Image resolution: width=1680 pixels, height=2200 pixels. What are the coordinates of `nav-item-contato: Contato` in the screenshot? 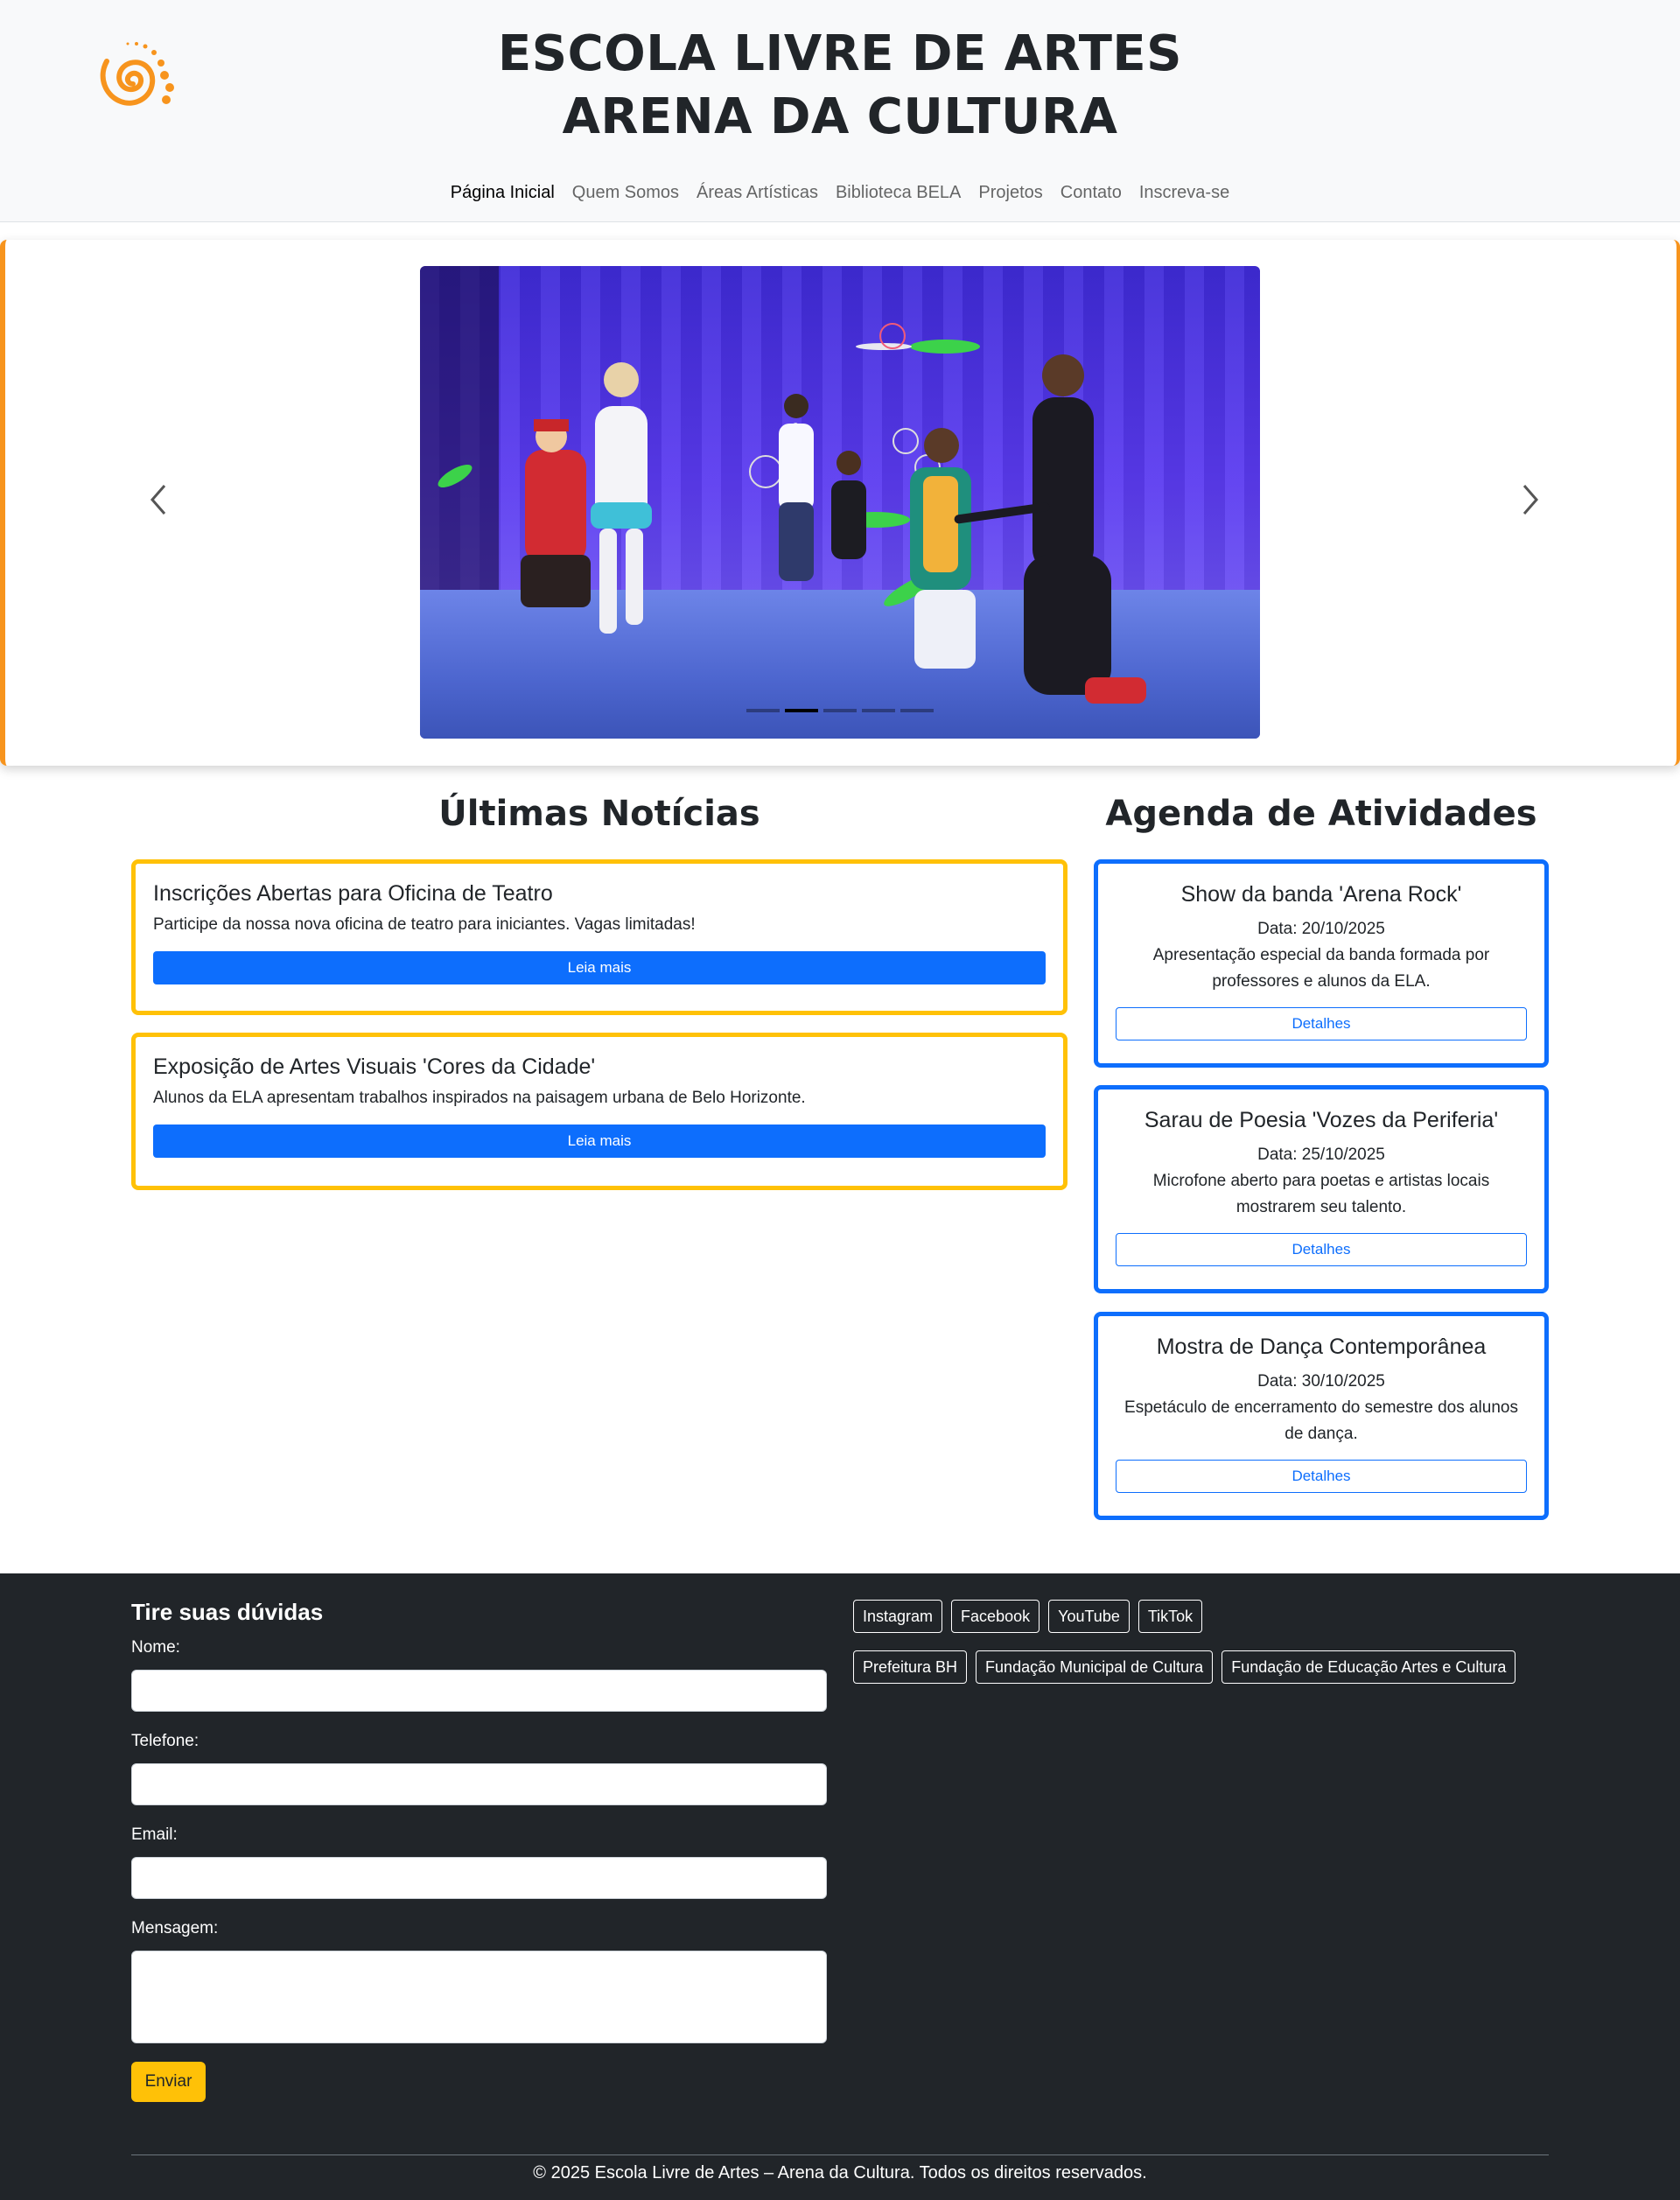 It's located at (1091, 193).